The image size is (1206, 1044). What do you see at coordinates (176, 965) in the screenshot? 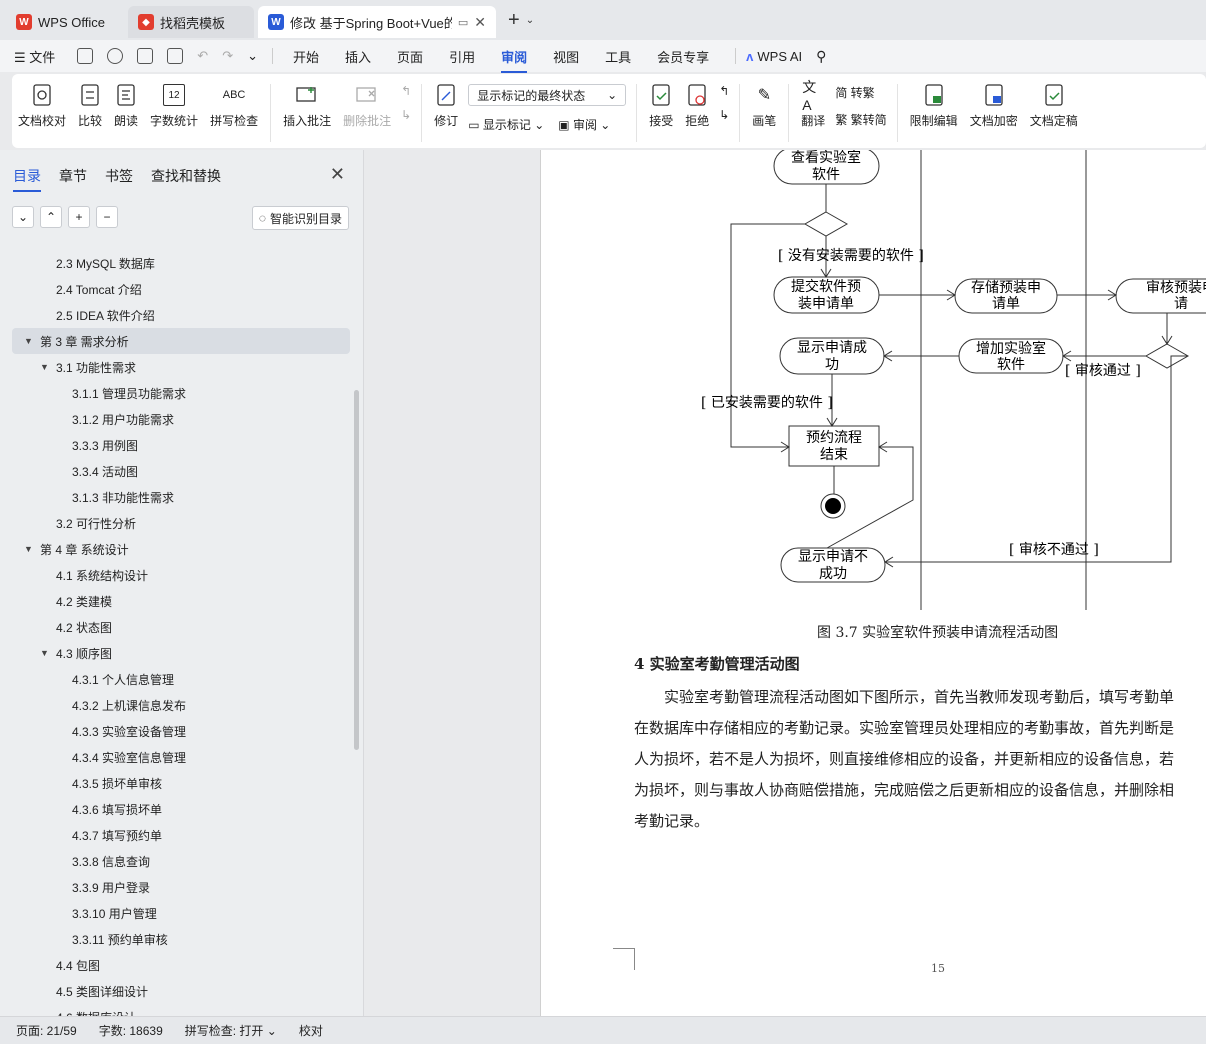
I see `toc-item: 4.4 包图` at bounding box center [176, 965].